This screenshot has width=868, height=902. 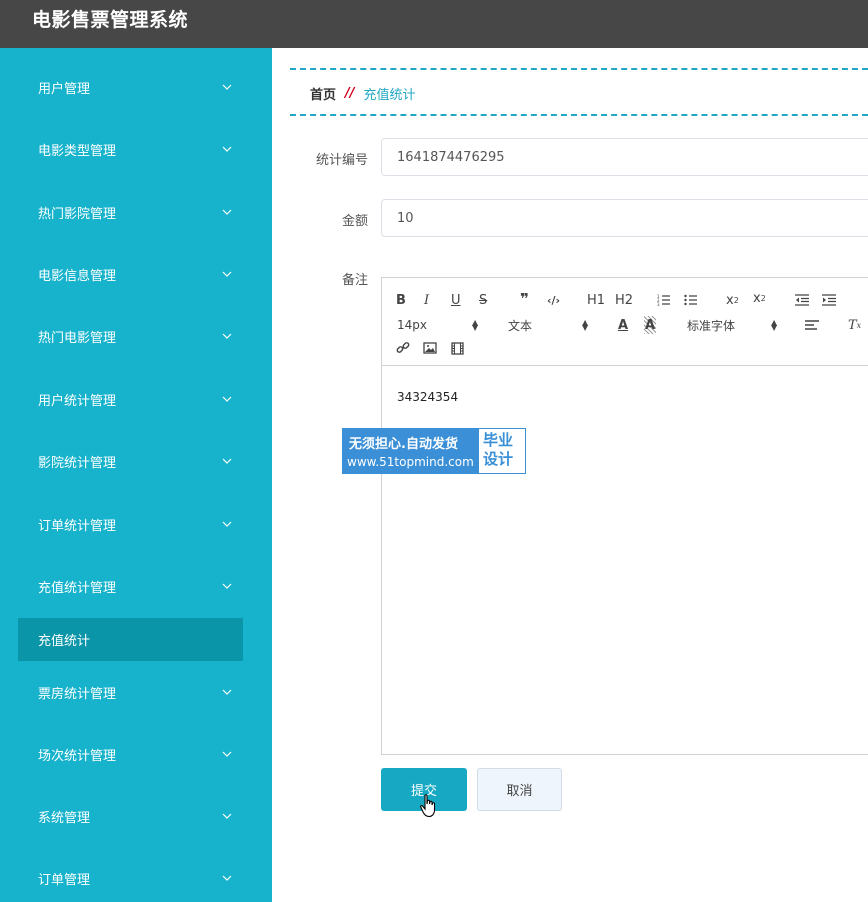 I want to click on bold-icon: B, so click(x=401, y=300).